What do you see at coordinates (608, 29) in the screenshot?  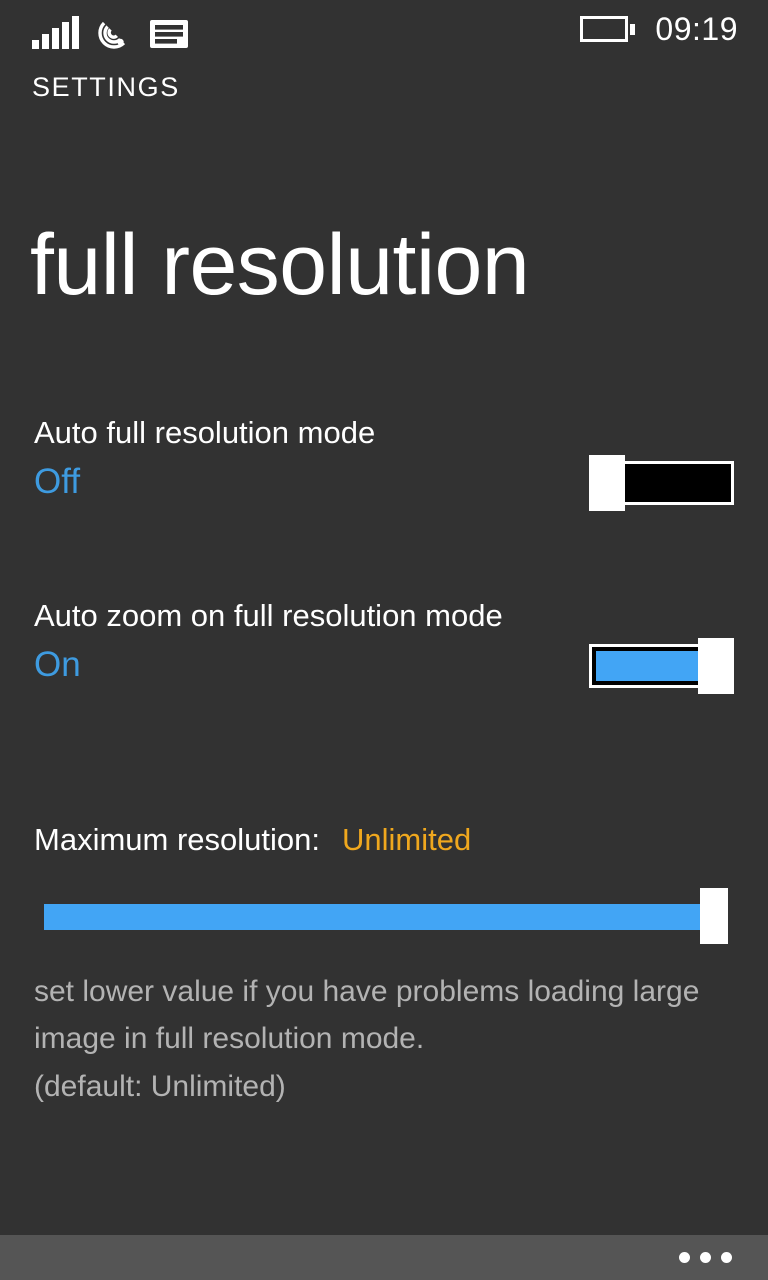 I see `battery-full-icon` at bounding box center [608, 29].